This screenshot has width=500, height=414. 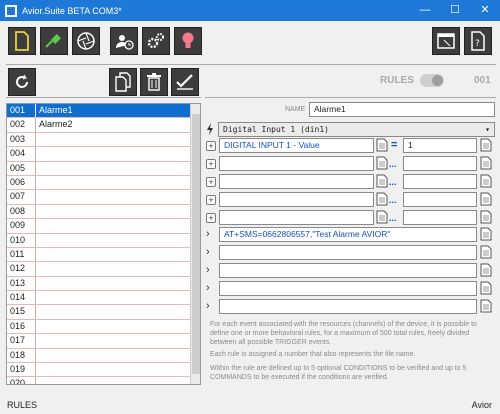 I want to click on refresh-icon, so click(x=22, y=81).